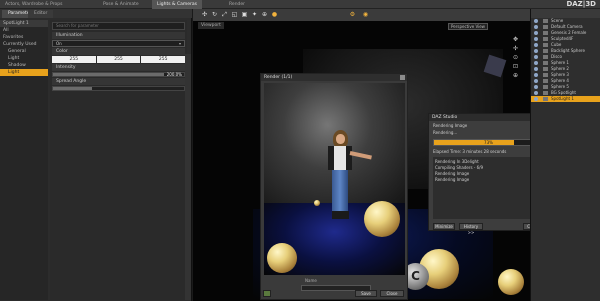  Describe the element at coordinates (366, 293) in the screenshot. I see `save-button: Save` at that location.